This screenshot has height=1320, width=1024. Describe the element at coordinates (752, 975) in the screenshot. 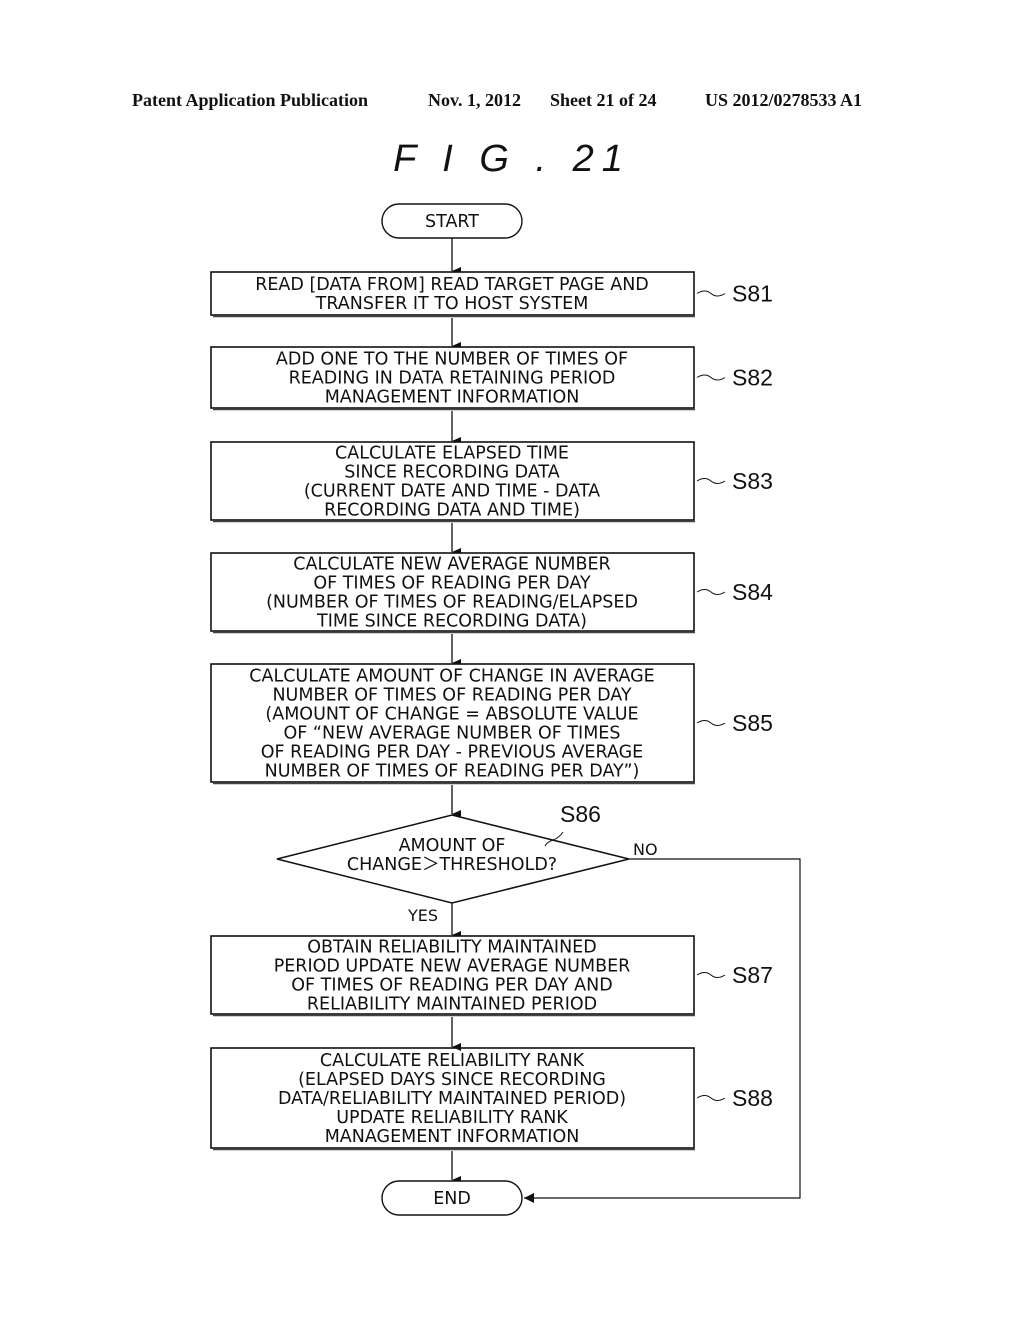

I see `step-label-s87: S87` at that location.